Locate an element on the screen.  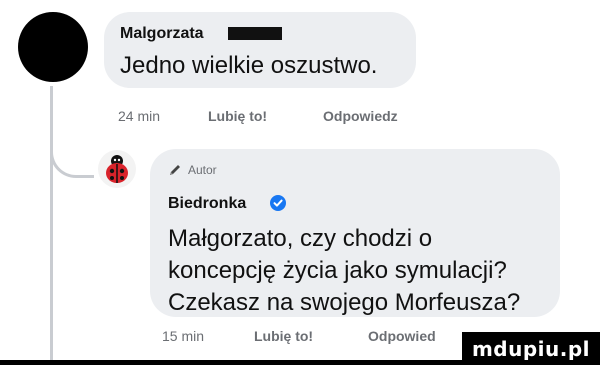
thread-connector is located at coordinates (72, 154).